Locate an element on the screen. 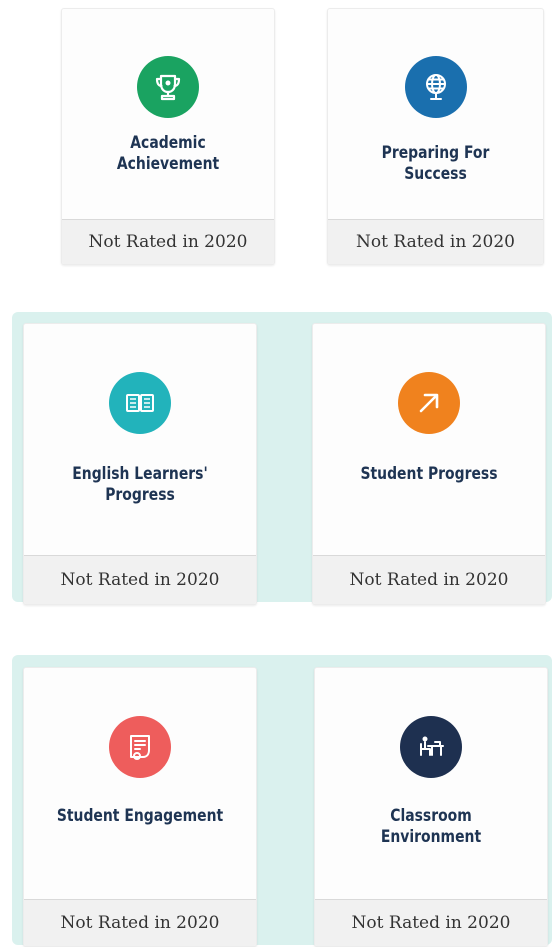 The height and width of the screenshot is (947, 552). classroom-desk-icon is located at coordinates (431, 747).